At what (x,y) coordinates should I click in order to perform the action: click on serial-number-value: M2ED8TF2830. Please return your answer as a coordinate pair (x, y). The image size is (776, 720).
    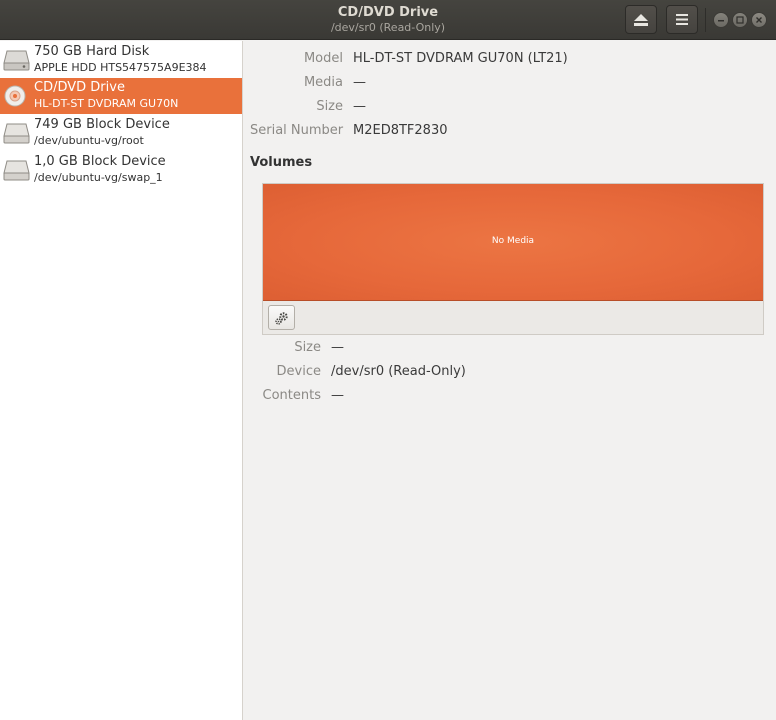
    Looking at the image, I should click on (400, 130).